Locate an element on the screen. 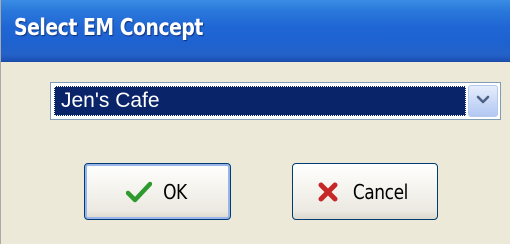 This screenshot has width=510, height=244. chevron-down-icon is located at coordinates (483, 101).